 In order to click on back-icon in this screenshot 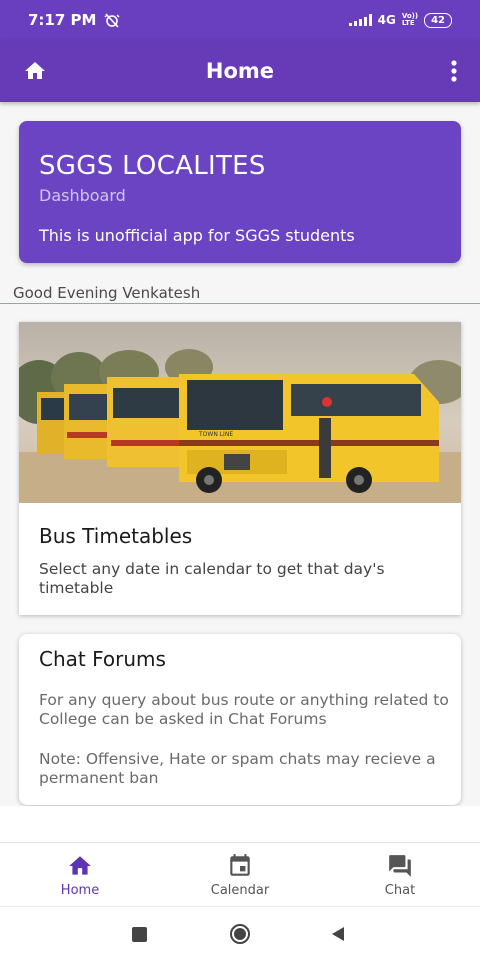, I will do `click(338, 934)`.